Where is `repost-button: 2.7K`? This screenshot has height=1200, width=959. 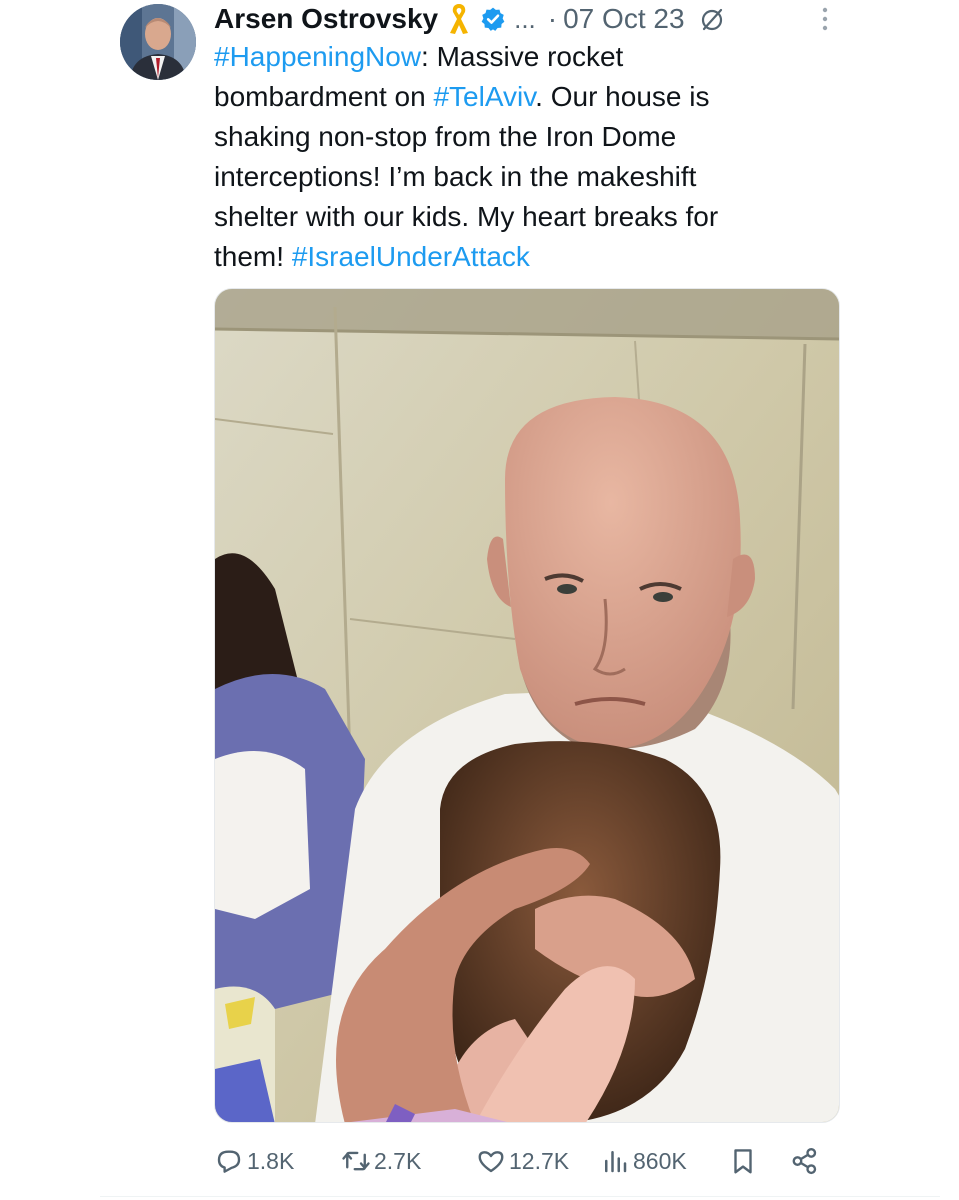
repost-button: 2.7K is located at coordinates (381, 1161).